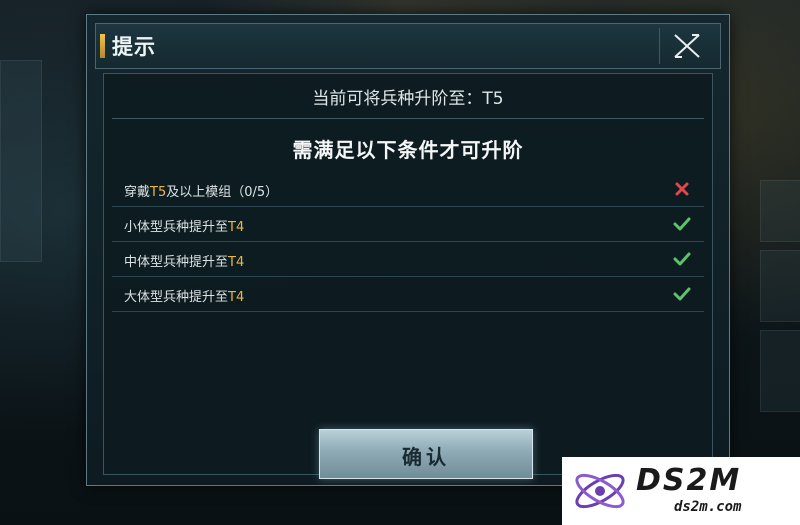 The image size is (800, 525). I want to click on title-accent, so click(102, 46).